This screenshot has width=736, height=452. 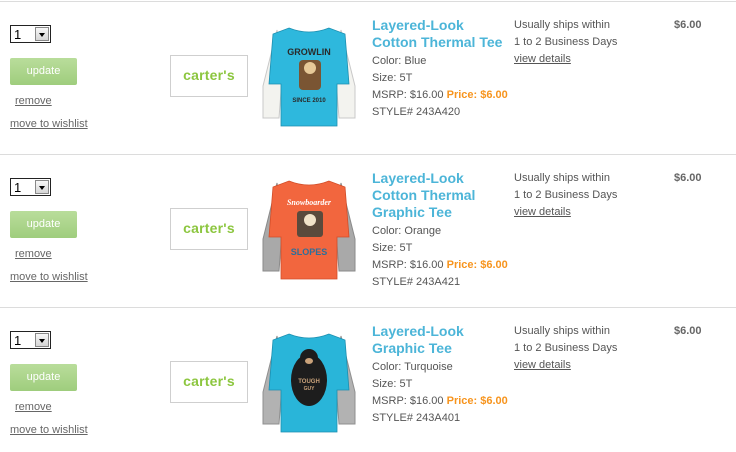 I want to click on product-style: STYLE# 243A401, so click(x=416, y=418).